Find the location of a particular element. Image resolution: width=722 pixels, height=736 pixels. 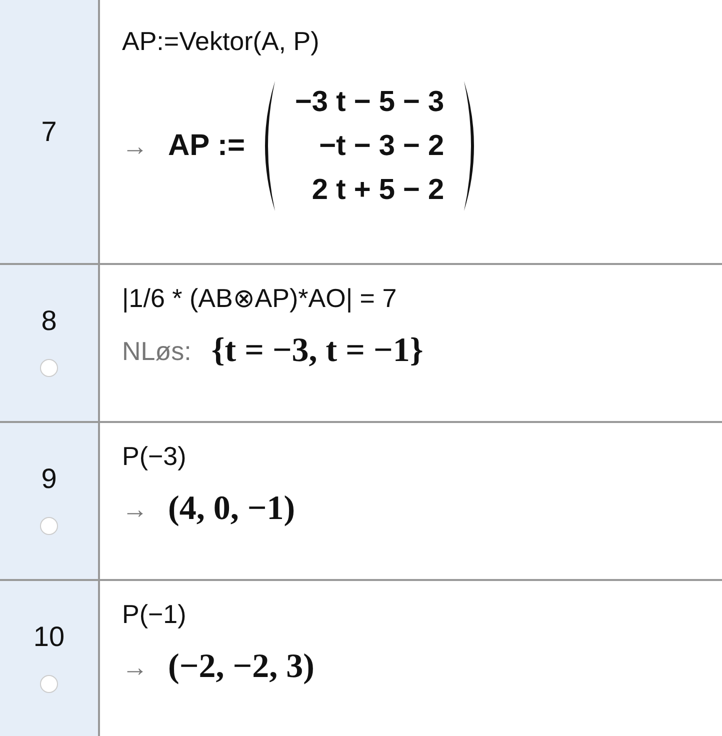

vector-entry: −3 t − 5 − 3 is located at coordinates (369, 102).